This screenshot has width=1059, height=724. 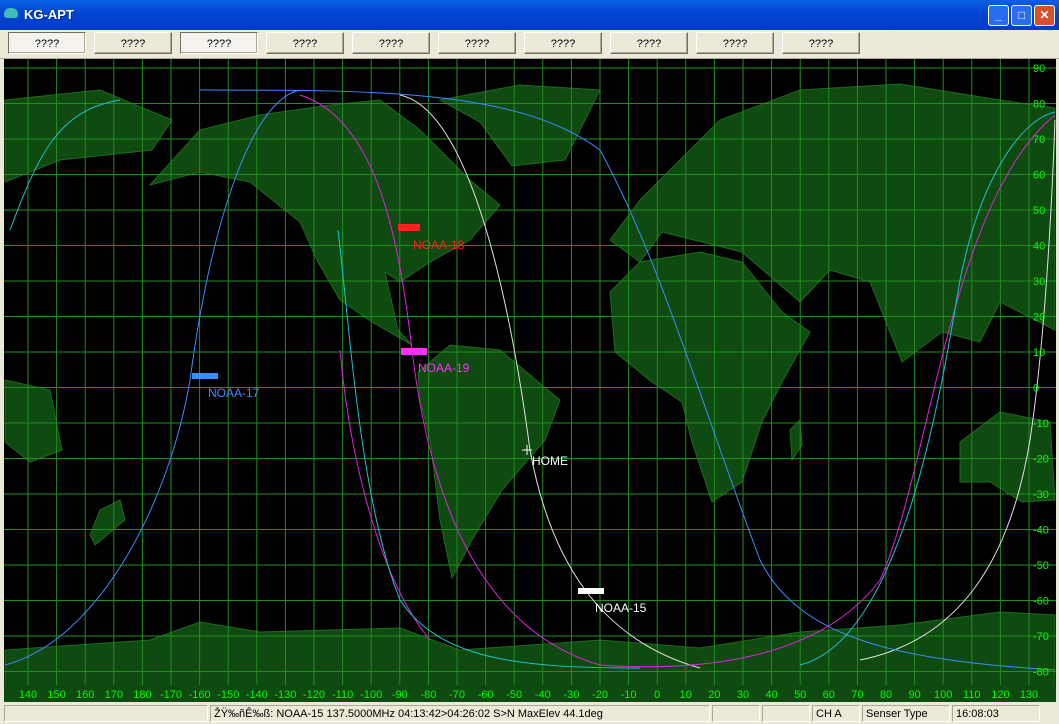 I want to click on longitude-label: -40, so click(x=543, y=695).